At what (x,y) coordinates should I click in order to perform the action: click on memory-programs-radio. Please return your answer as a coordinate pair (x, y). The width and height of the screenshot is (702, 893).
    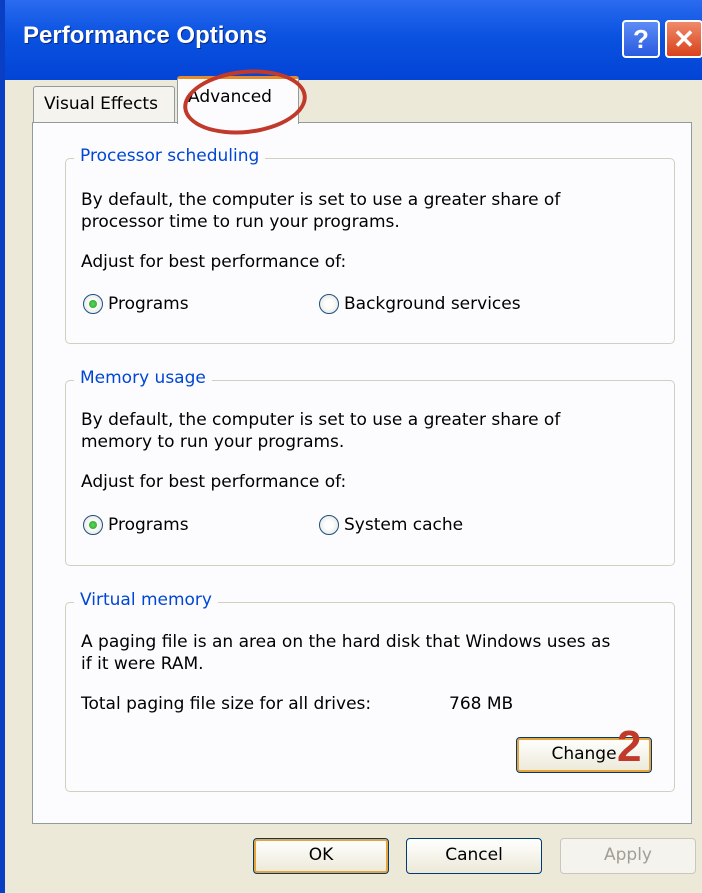
    Looking at the image, I should click on (93, 525).